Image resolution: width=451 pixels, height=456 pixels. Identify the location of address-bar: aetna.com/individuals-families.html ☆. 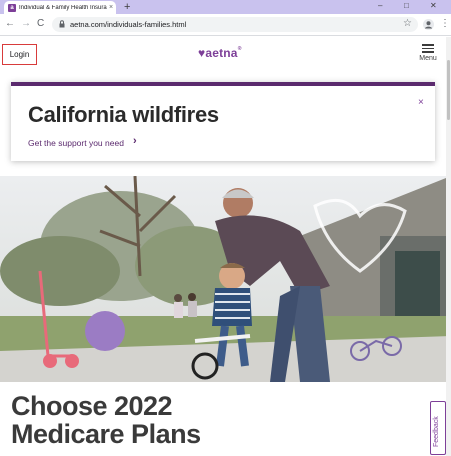
(235, 24).